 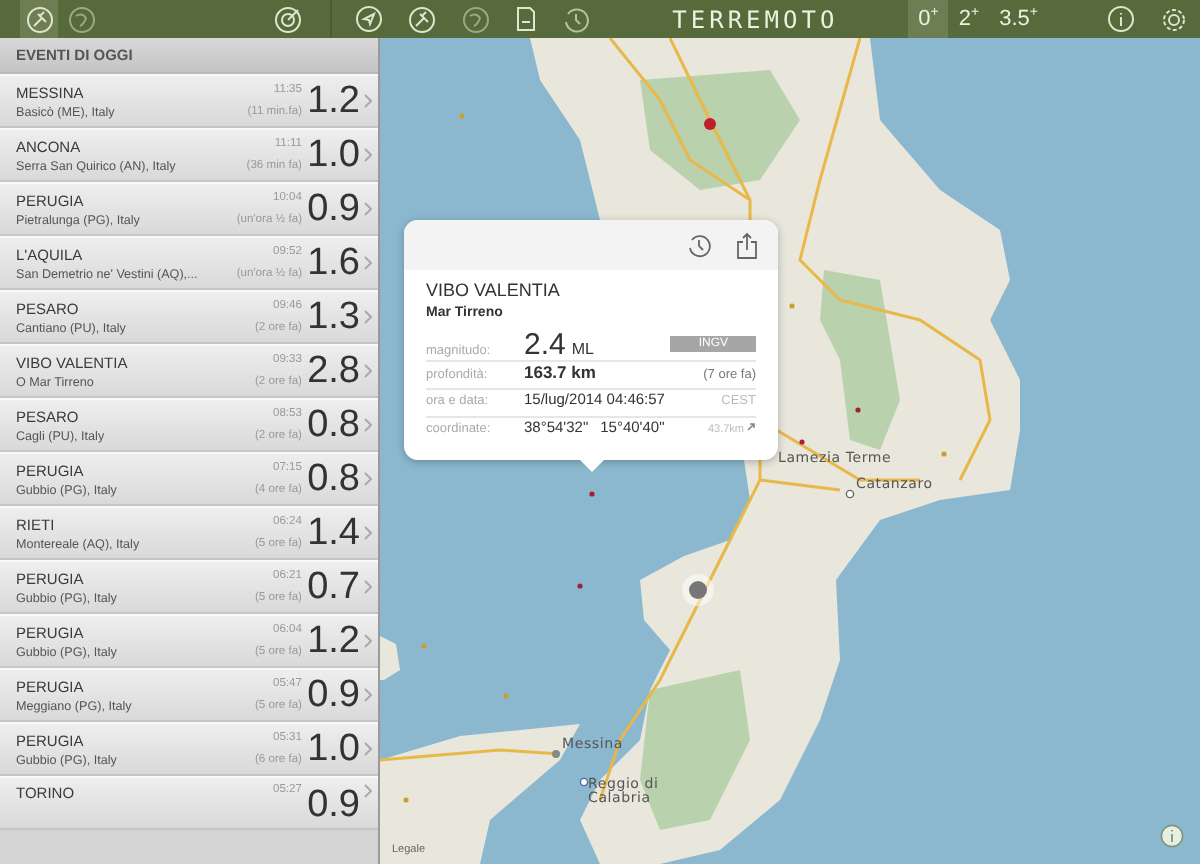 What do you see at coordinates (332, 263) in the screenshot?
I see `event-magnitude: 1.6` at bounding box center [332, 263].